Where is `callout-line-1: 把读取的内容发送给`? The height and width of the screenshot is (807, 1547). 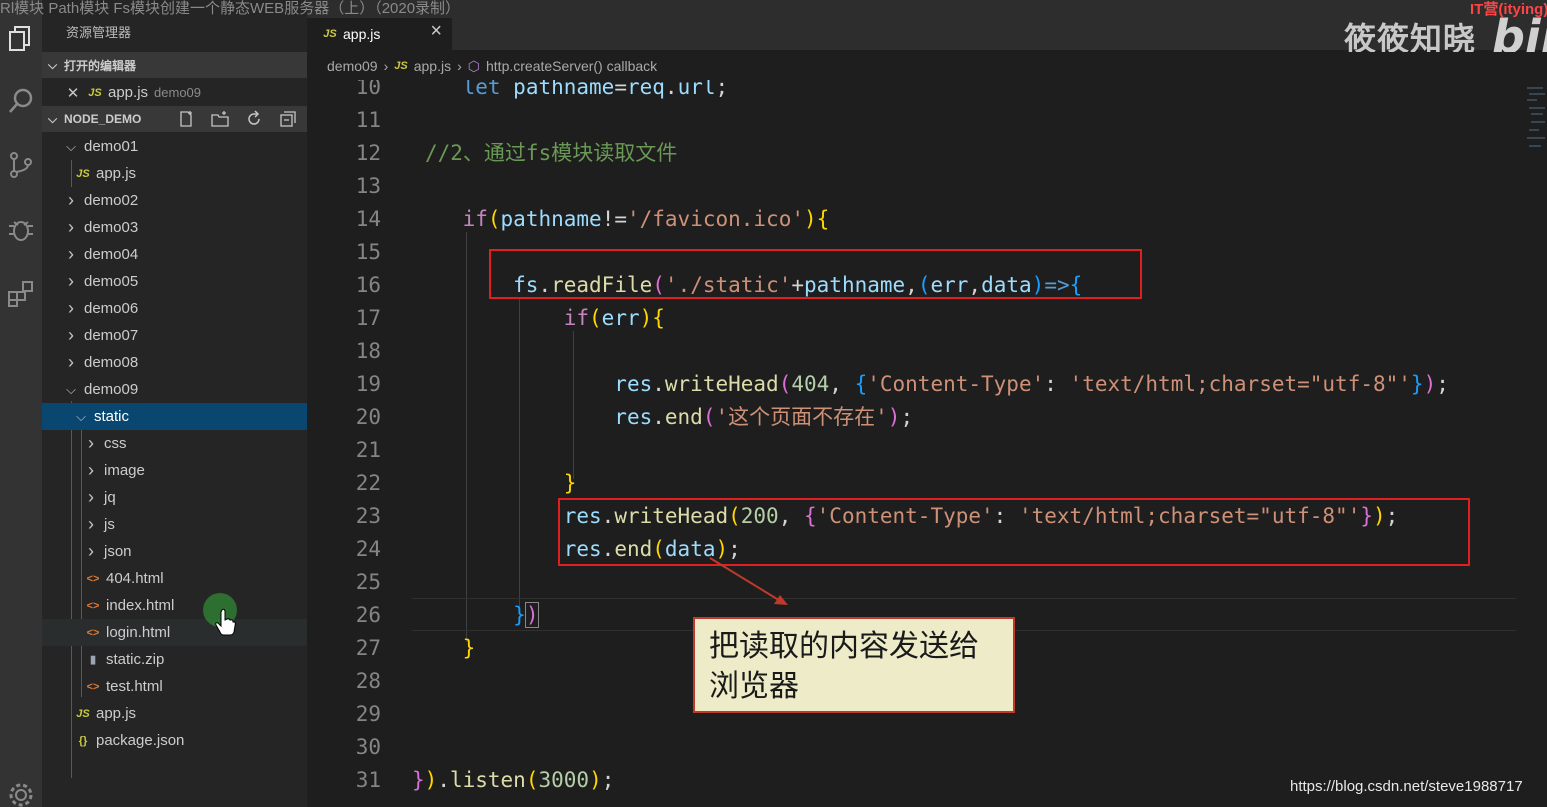
callout-line-1: 把读取的内容发送给 is located at coordinates (844, 646).